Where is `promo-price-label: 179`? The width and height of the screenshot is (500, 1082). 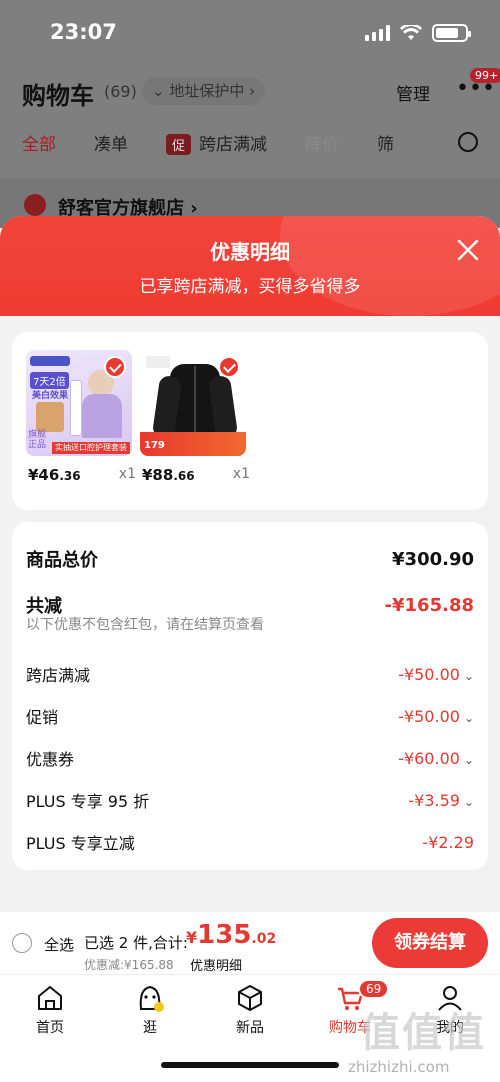 promo-price-label: 179 is located at coordinates (154, 445).